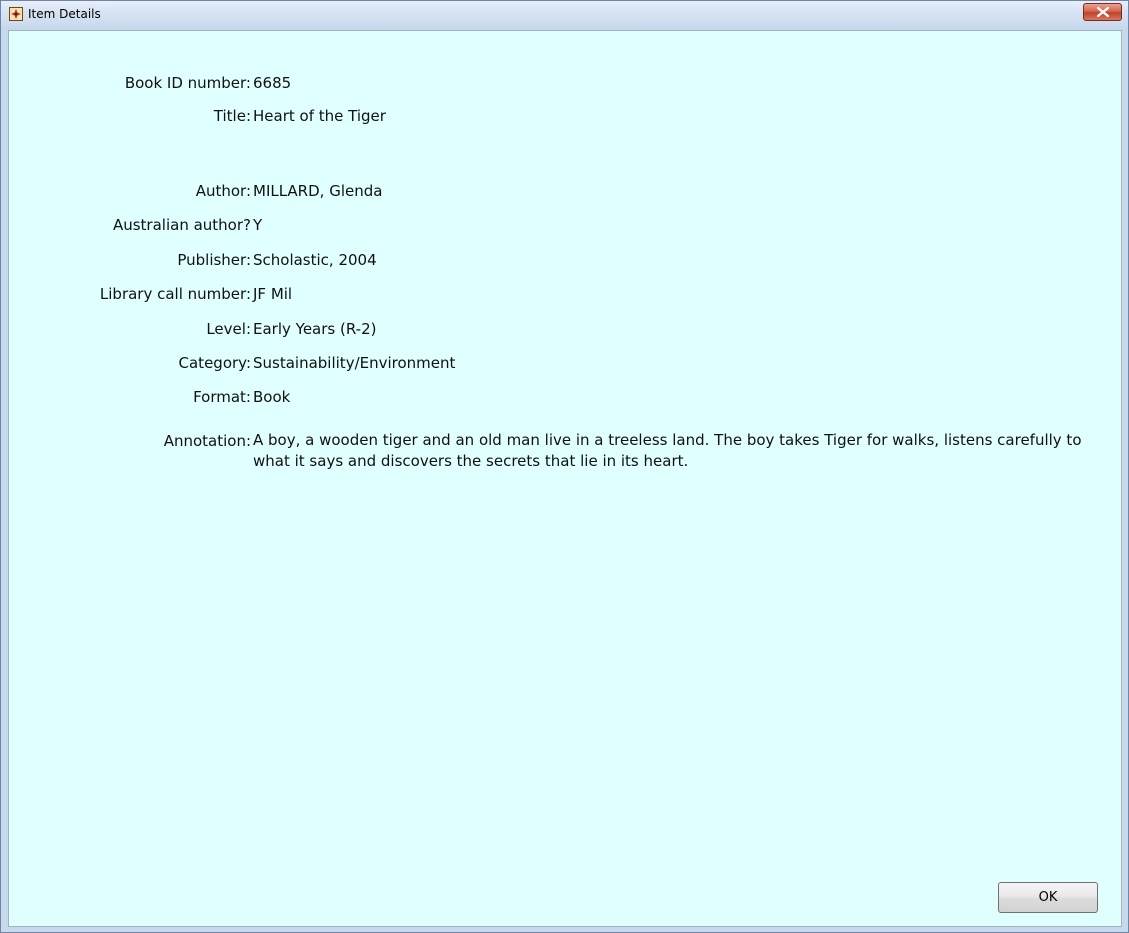  I want to click on category-row: Category: Sustainability/Environment, so click(565, 363).